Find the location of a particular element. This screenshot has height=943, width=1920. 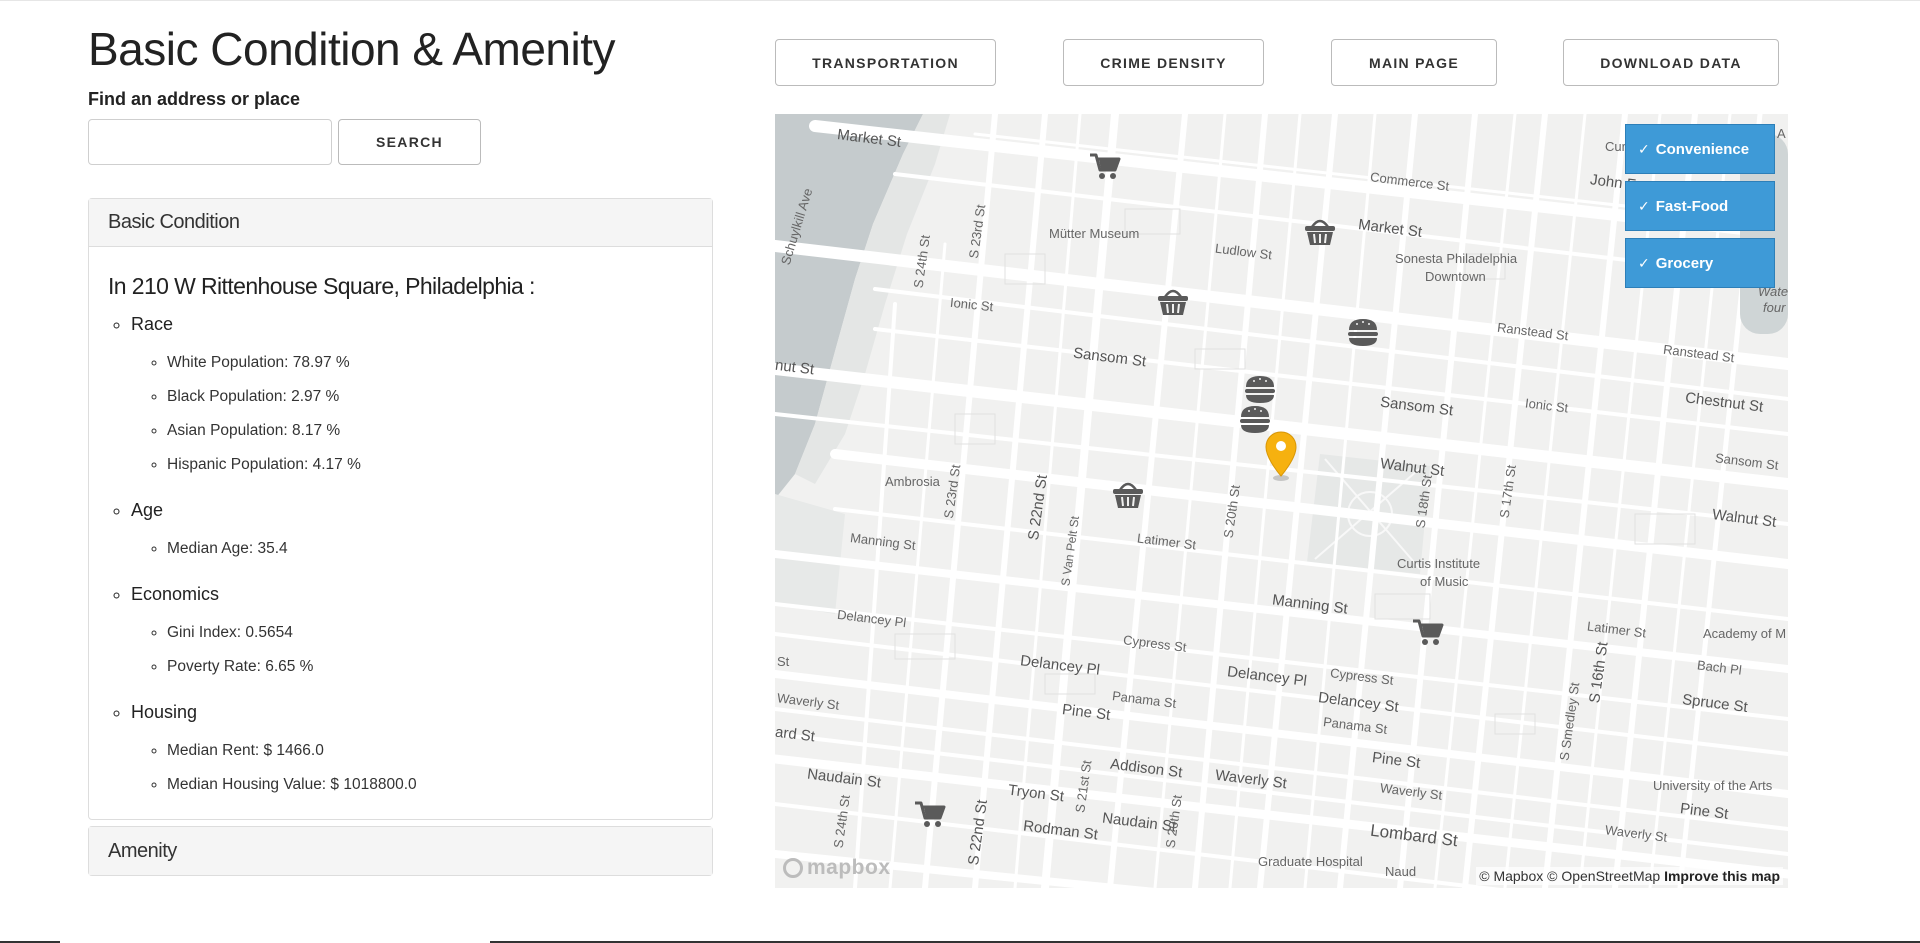

crime-density-button: CRIME DENSITY is located at coordinates (1163, 62).